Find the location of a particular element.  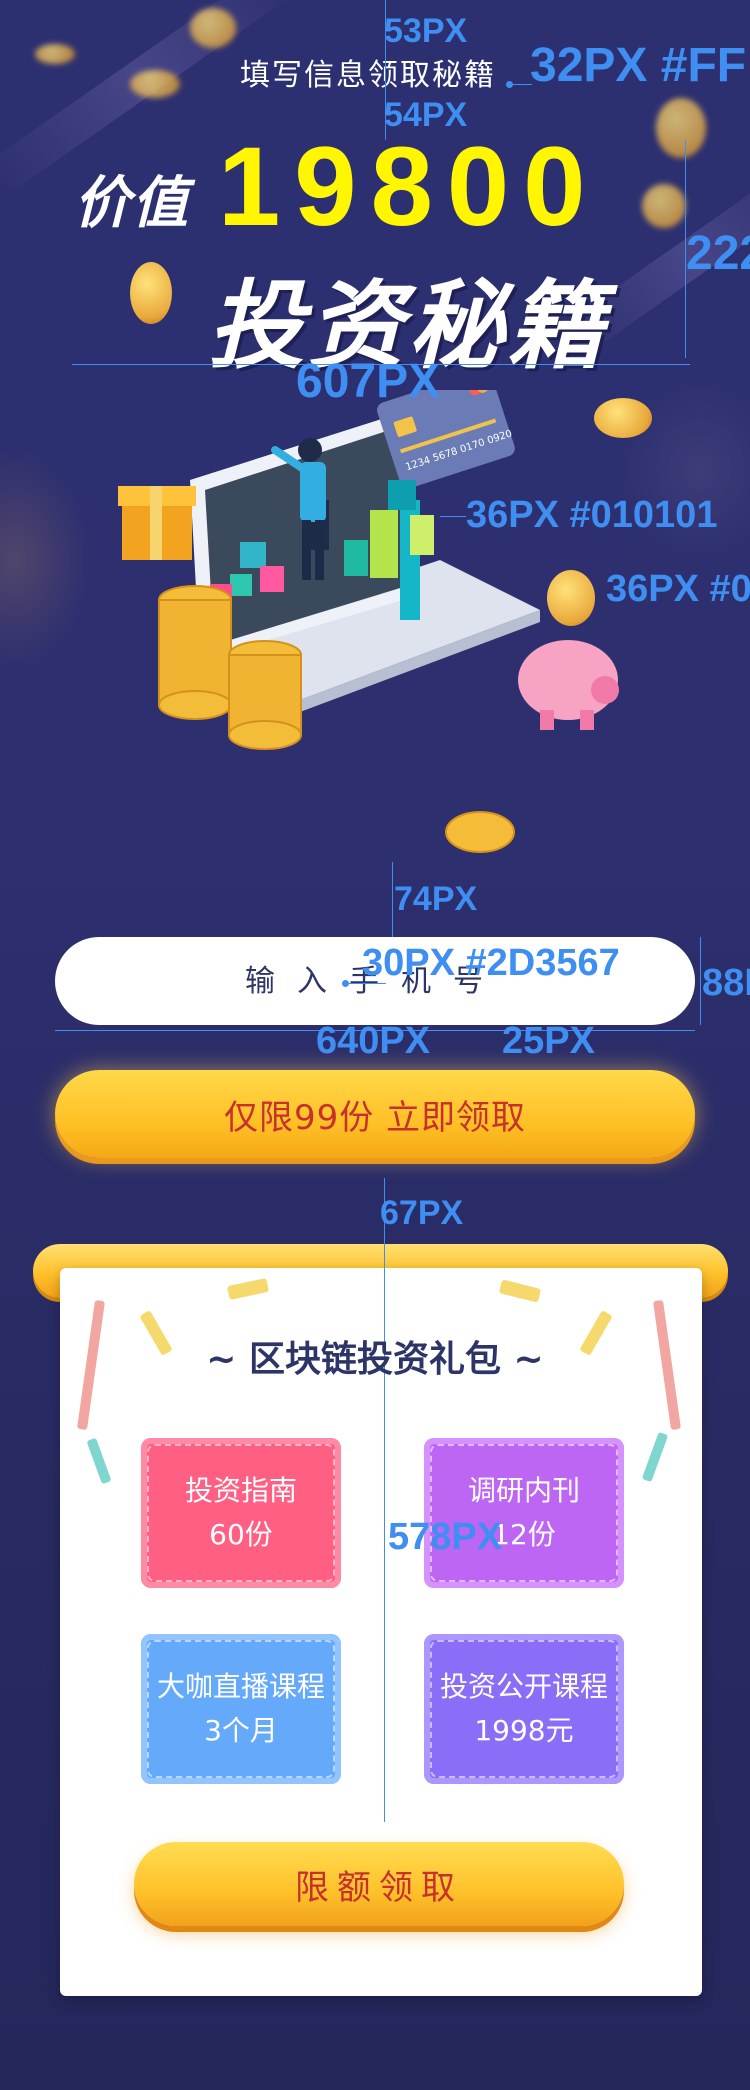

gift-card-label: 投资指南 is located at coordinates (240, 1490).